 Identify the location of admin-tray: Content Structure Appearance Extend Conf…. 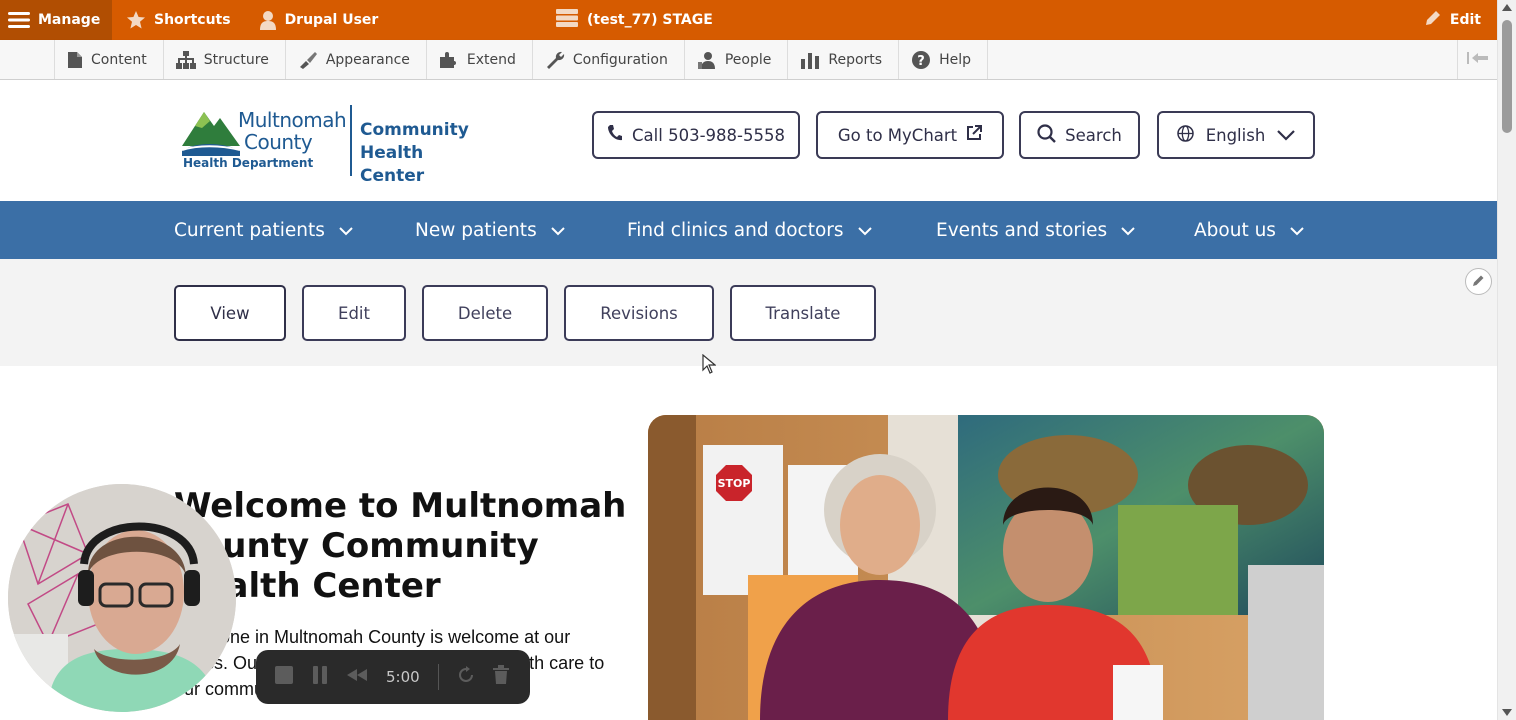
(748, 60).